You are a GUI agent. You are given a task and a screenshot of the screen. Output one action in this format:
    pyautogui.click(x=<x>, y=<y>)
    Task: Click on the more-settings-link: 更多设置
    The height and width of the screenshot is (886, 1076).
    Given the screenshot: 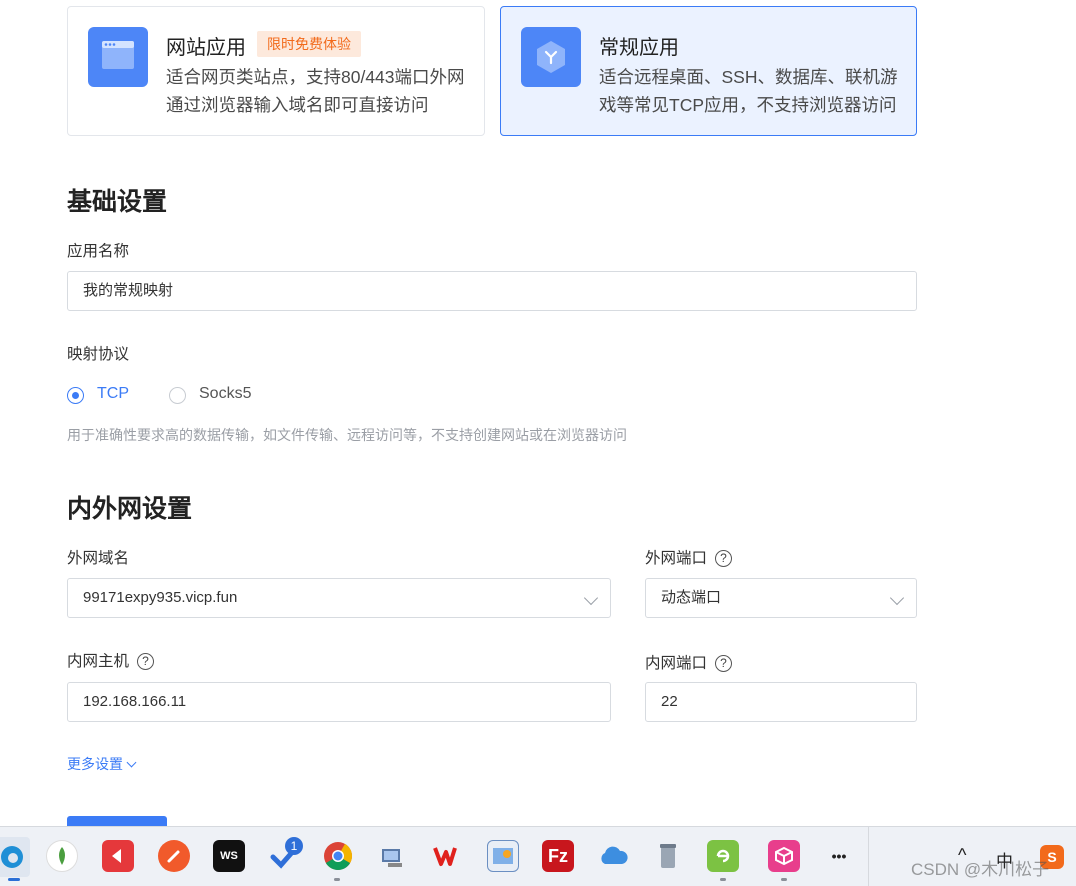 What is the action you would take?
    pyautogui.click(x=102, y=764)
    